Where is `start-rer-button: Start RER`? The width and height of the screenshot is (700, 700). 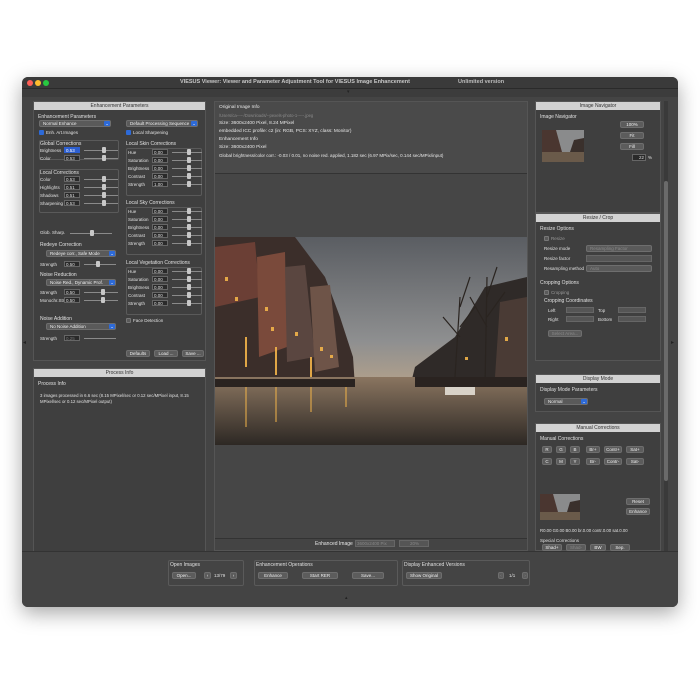
start-rer-button: Start RER is located at coordinates (320, 575).